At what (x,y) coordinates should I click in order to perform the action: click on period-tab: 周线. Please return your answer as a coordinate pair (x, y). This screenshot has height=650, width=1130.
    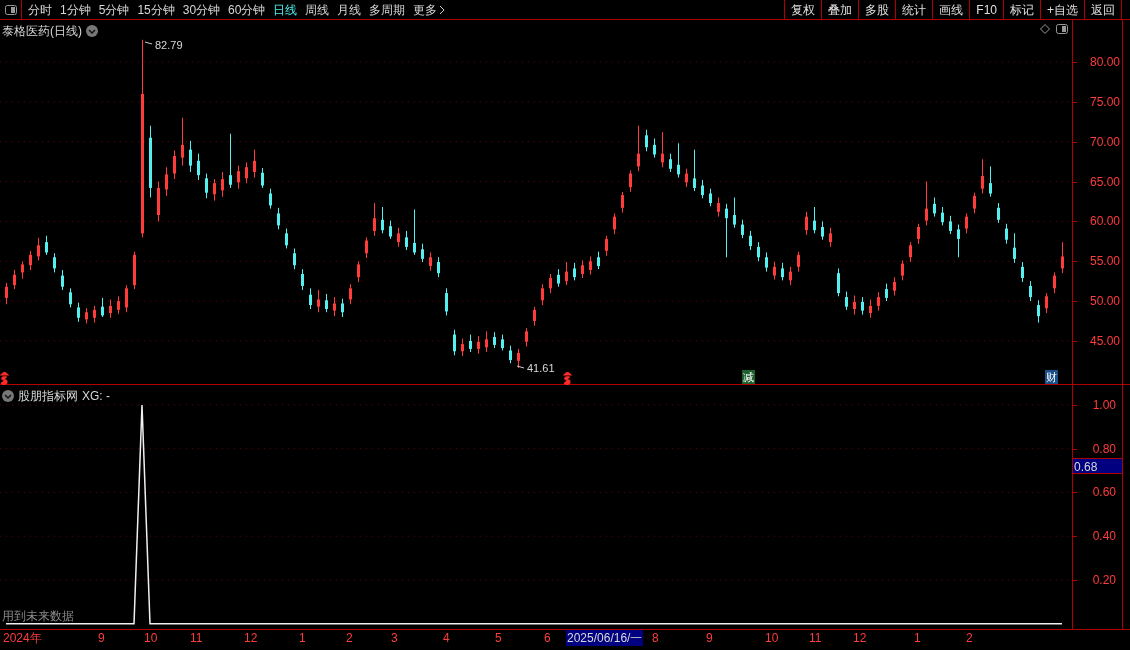
    Looking at the image, I should click on (317, 9).